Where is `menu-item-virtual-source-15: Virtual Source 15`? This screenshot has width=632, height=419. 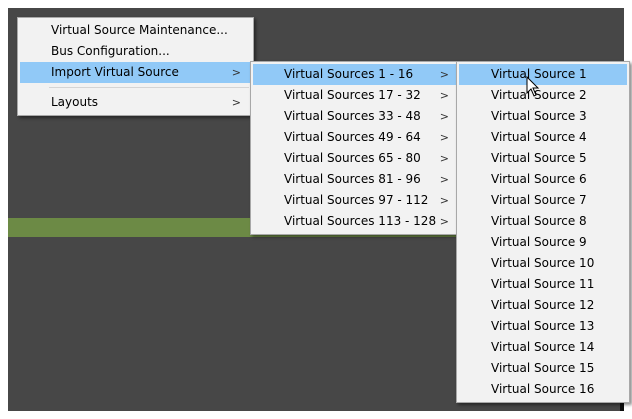 menu-item-virtual-source-15: Virtual Source 15 is located at coordinates (543, 368).